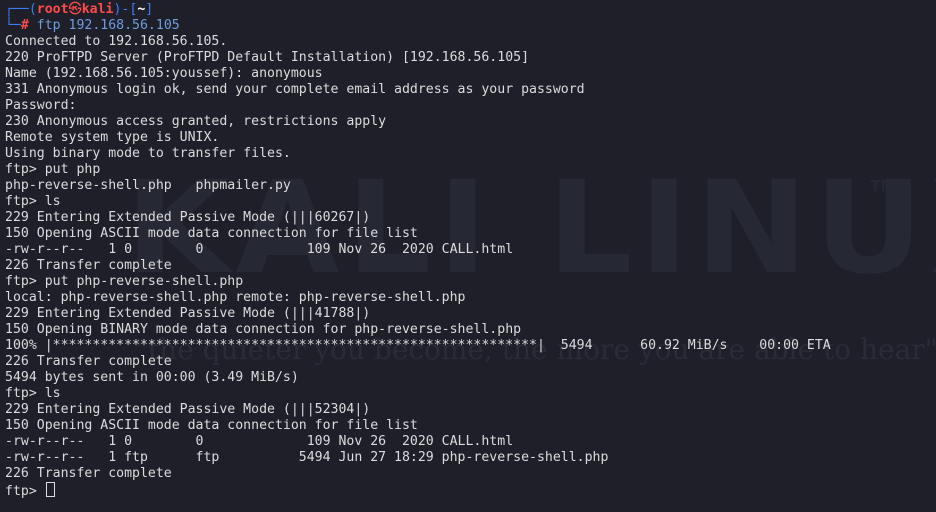 This screenshot has height=512, width=936. What do you see at coordinates (164, 73) in the screenshot?
I see `output-line: Name (192.168.56.105:youssef): anonymous` at bounding box center [164, 73].